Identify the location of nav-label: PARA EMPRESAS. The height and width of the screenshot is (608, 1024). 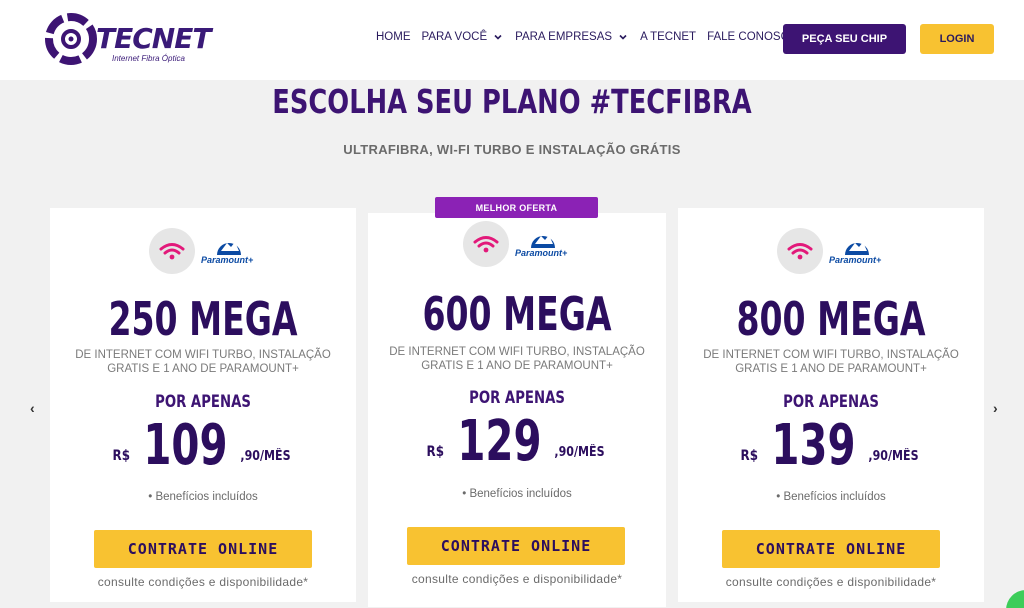
(564, 37).